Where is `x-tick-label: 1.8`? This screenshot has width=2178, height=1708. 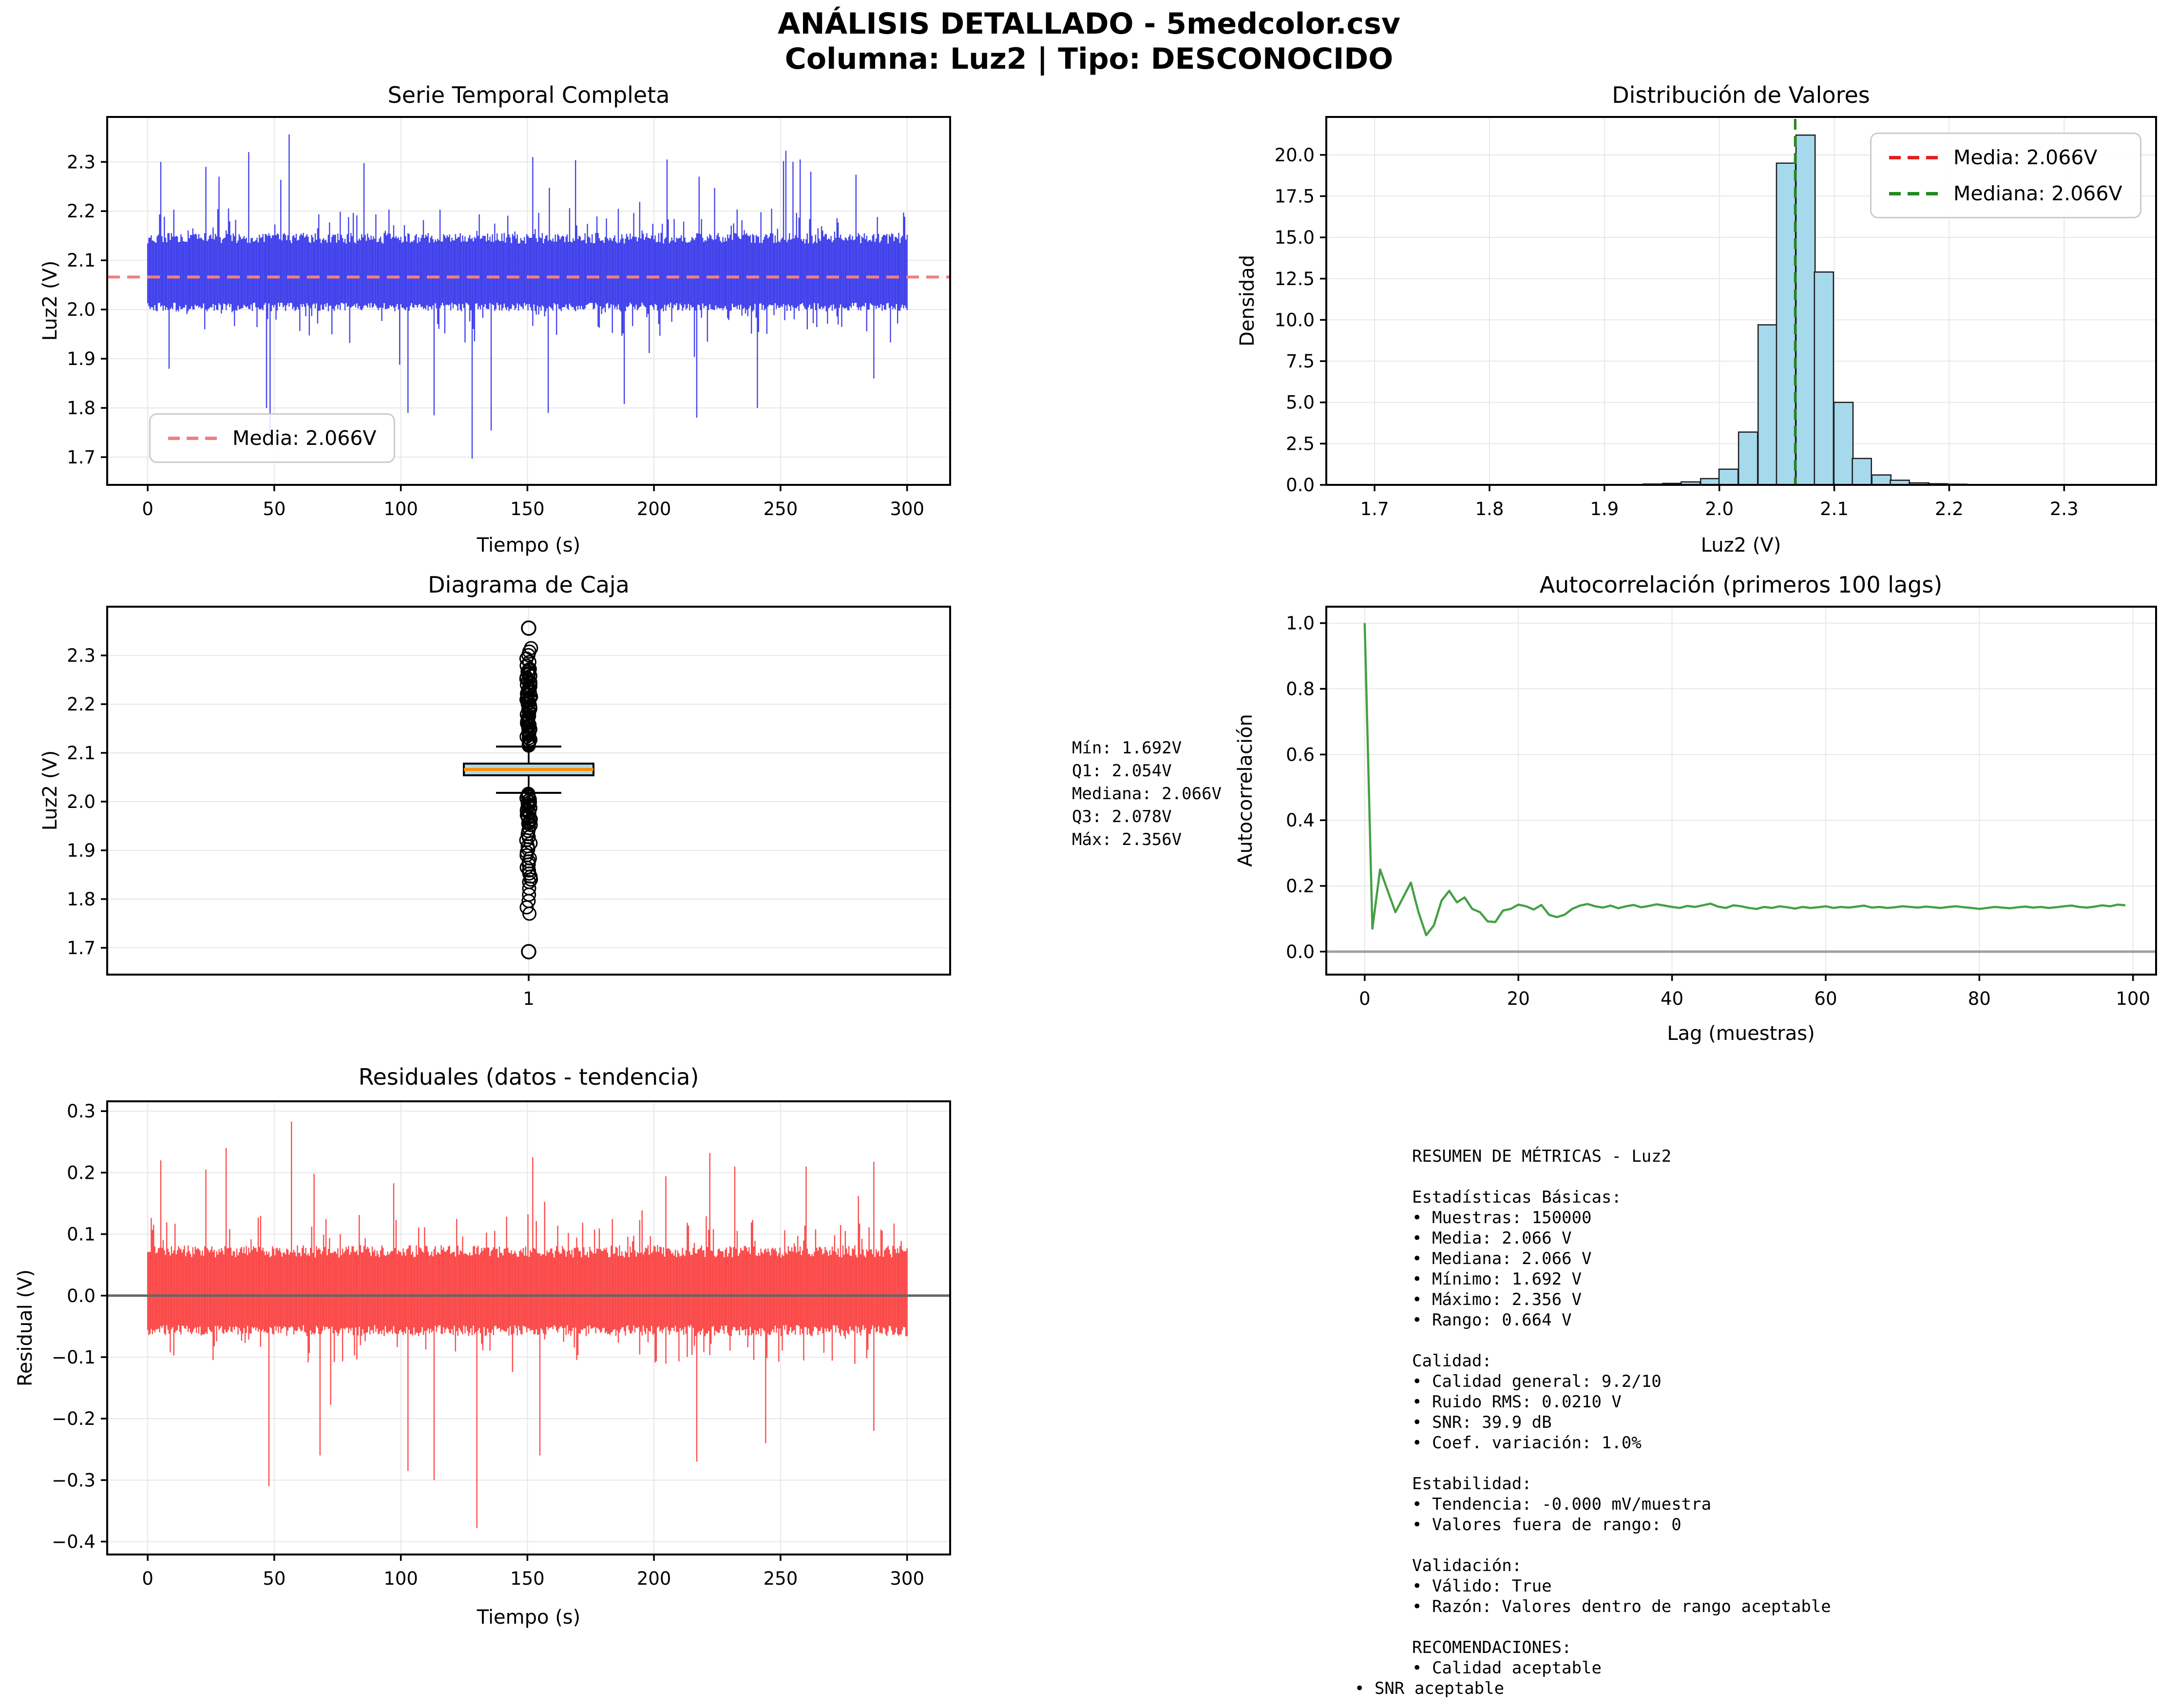
x-tick-label: 1.8 is located at coordinates (1490, 509).